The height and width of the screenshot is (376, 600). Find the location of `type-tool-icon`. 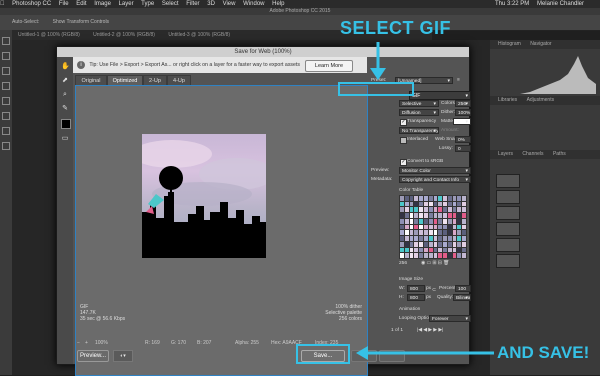

type-tool-icon is located at coordinates (6, 131).